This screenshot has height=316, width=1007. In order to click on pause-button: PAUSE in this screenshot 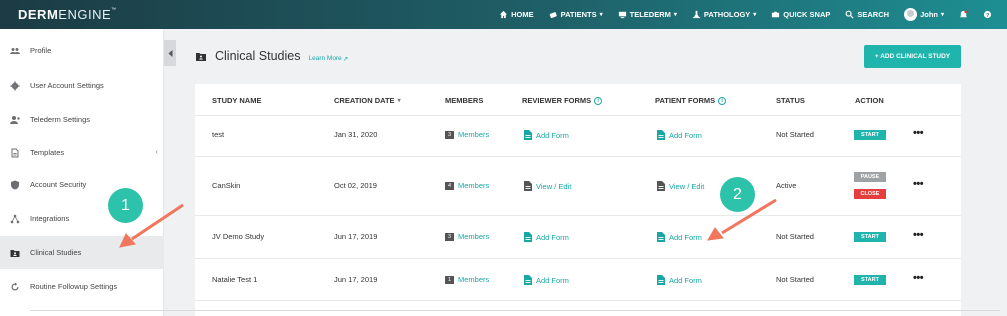, I will do `click(870, 177)`.